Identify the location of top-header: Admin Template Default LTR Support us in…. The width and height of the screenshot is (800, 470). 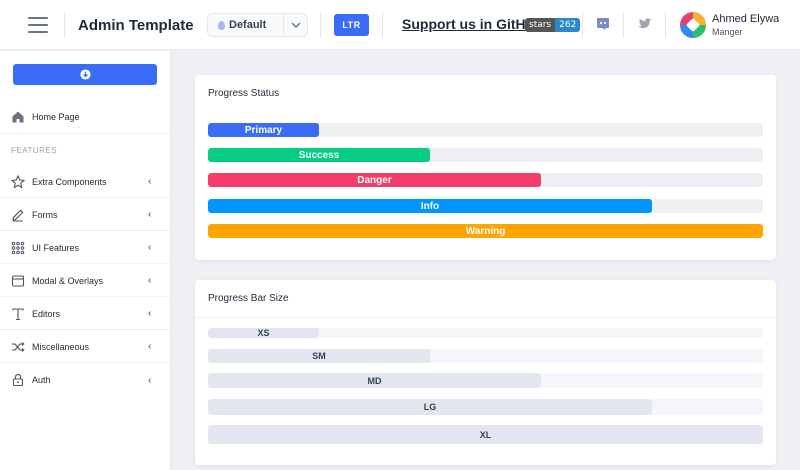
(400, 25).